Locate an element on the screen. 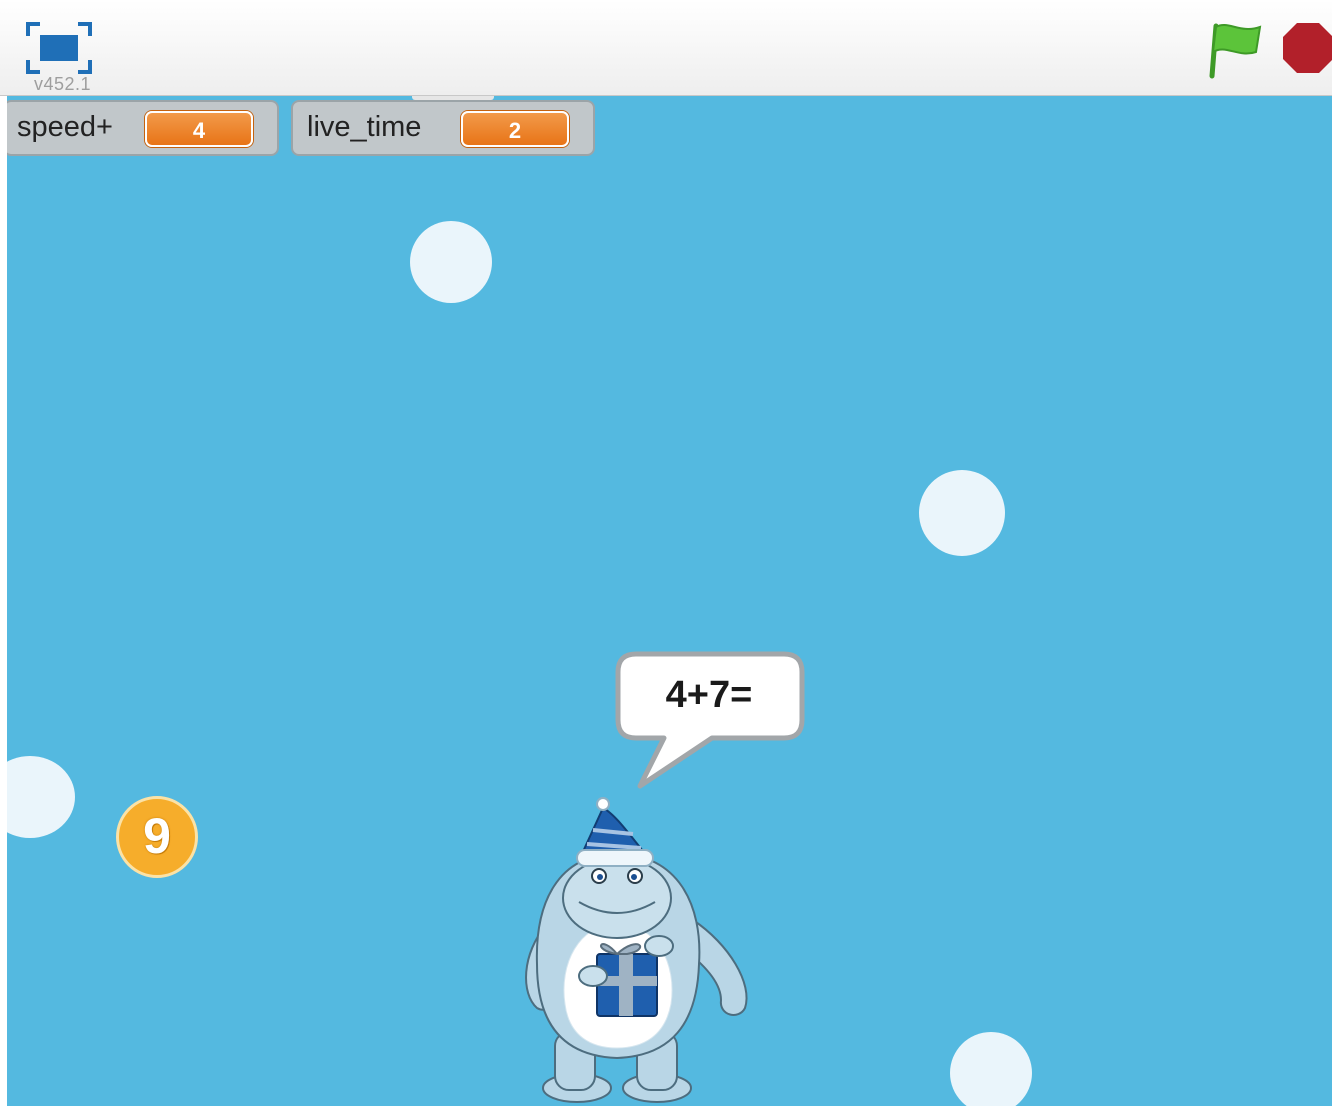  speech-bubble: 4+7= is located at coordinates (710, 724).